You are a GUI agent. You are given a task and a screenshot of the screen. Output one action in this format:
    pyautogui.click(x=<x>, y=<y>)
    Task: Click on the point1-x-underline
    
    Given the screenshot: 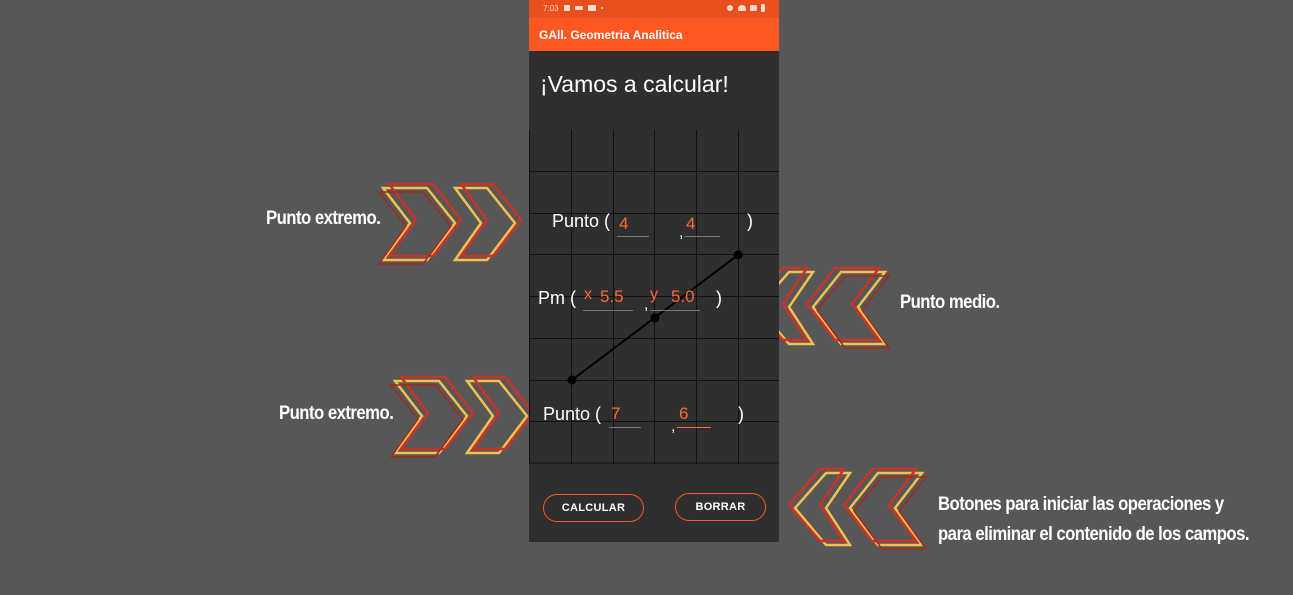 What is the action you would take?
    pyautogui.click(x=633, y=236)
    